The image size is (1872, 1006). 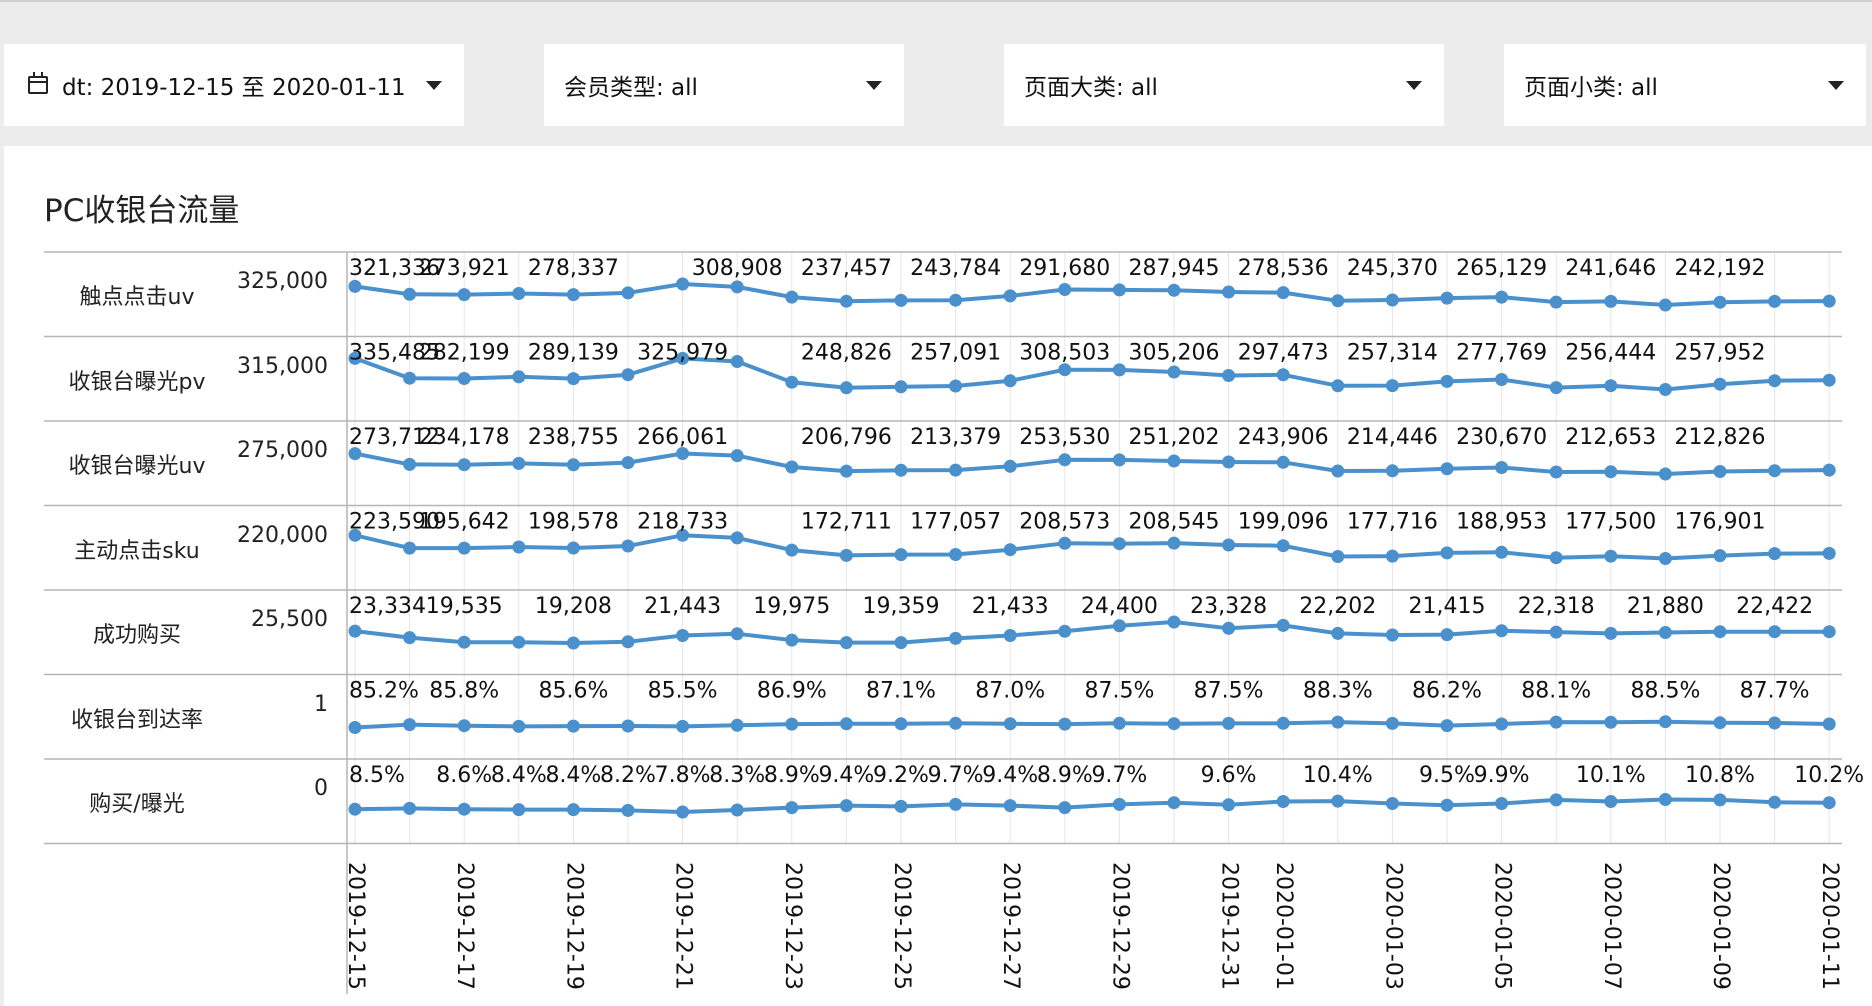 What do you see at coordinates (1611, 926) in the screenshot?
I see `x-tick-label: 2020-01-07` at bounding box center [1611, 926].